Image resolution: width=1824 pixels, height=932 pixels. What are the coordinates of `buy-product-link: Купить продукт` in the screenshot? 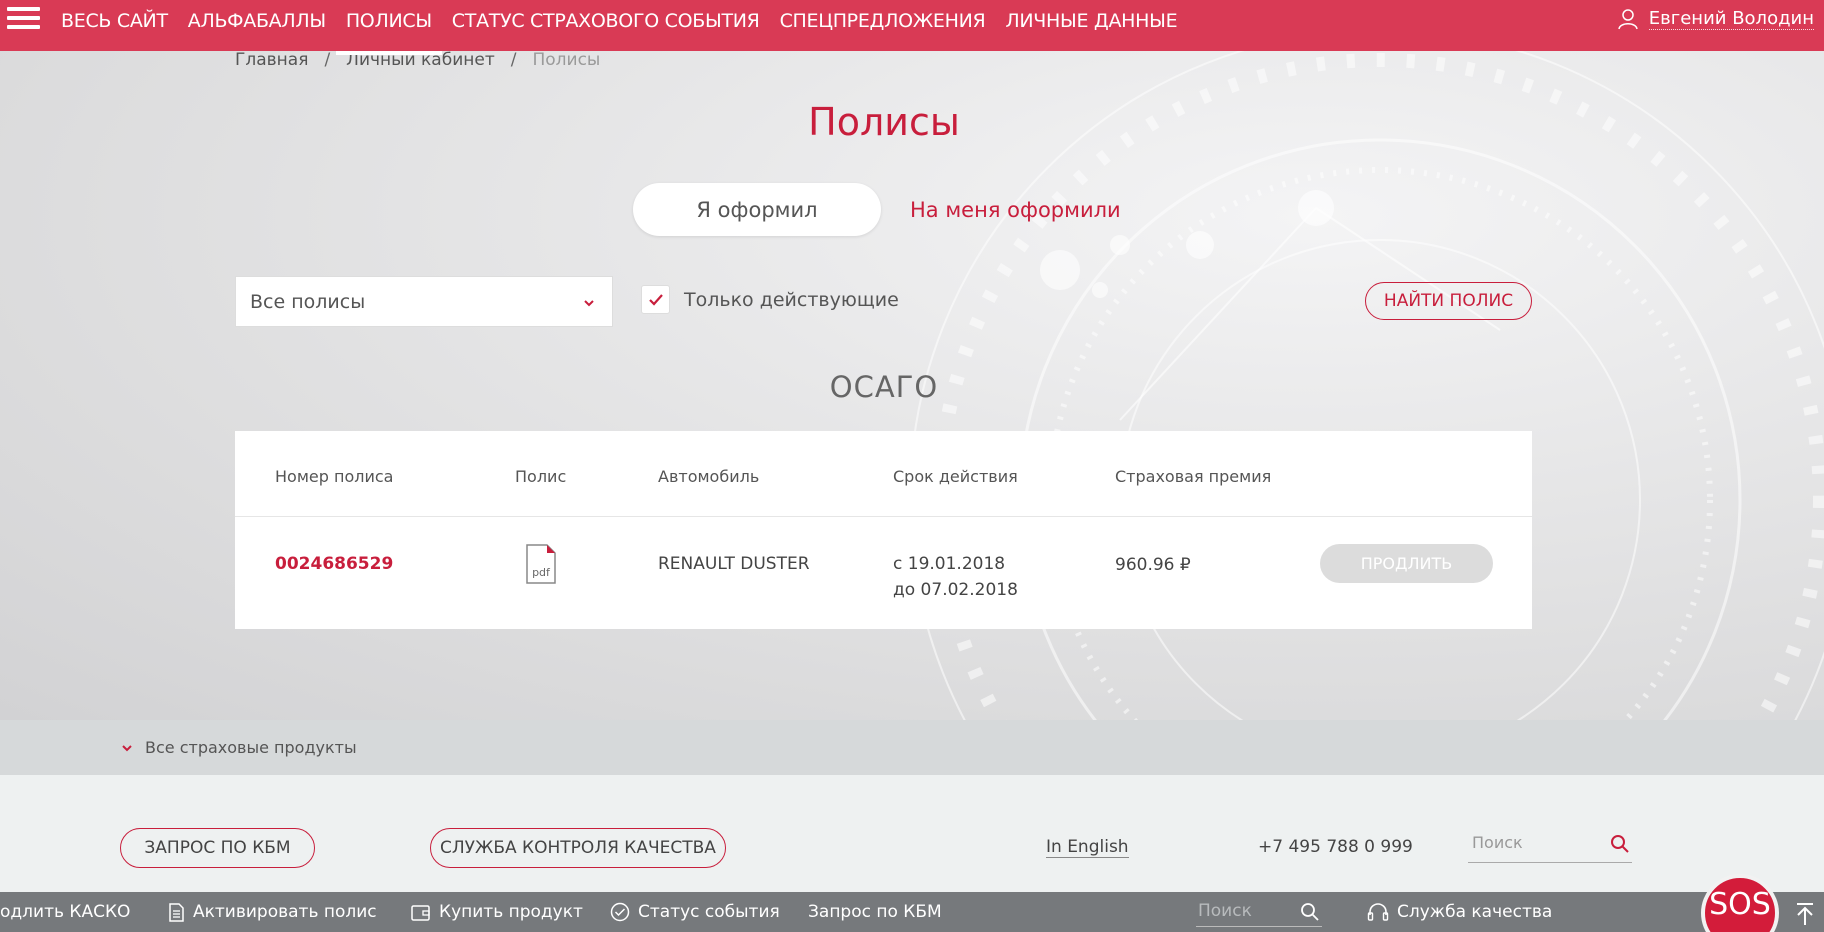 It's located at (497, 912).